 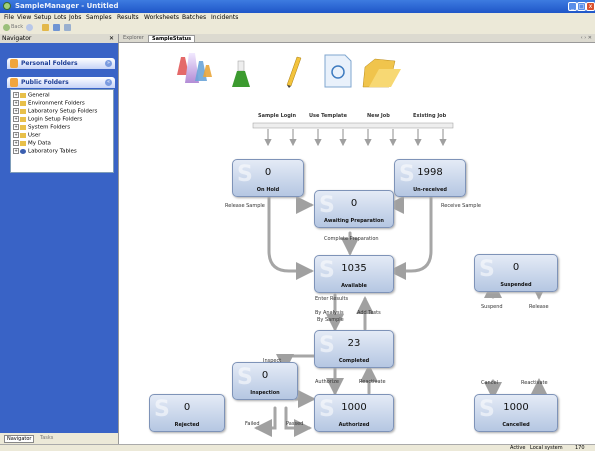 What do you see at coordinates (49, 103) in the screenshot?
I see `tree-item-environment-folders: + Environment Folders` at bounding box center [49, 103].